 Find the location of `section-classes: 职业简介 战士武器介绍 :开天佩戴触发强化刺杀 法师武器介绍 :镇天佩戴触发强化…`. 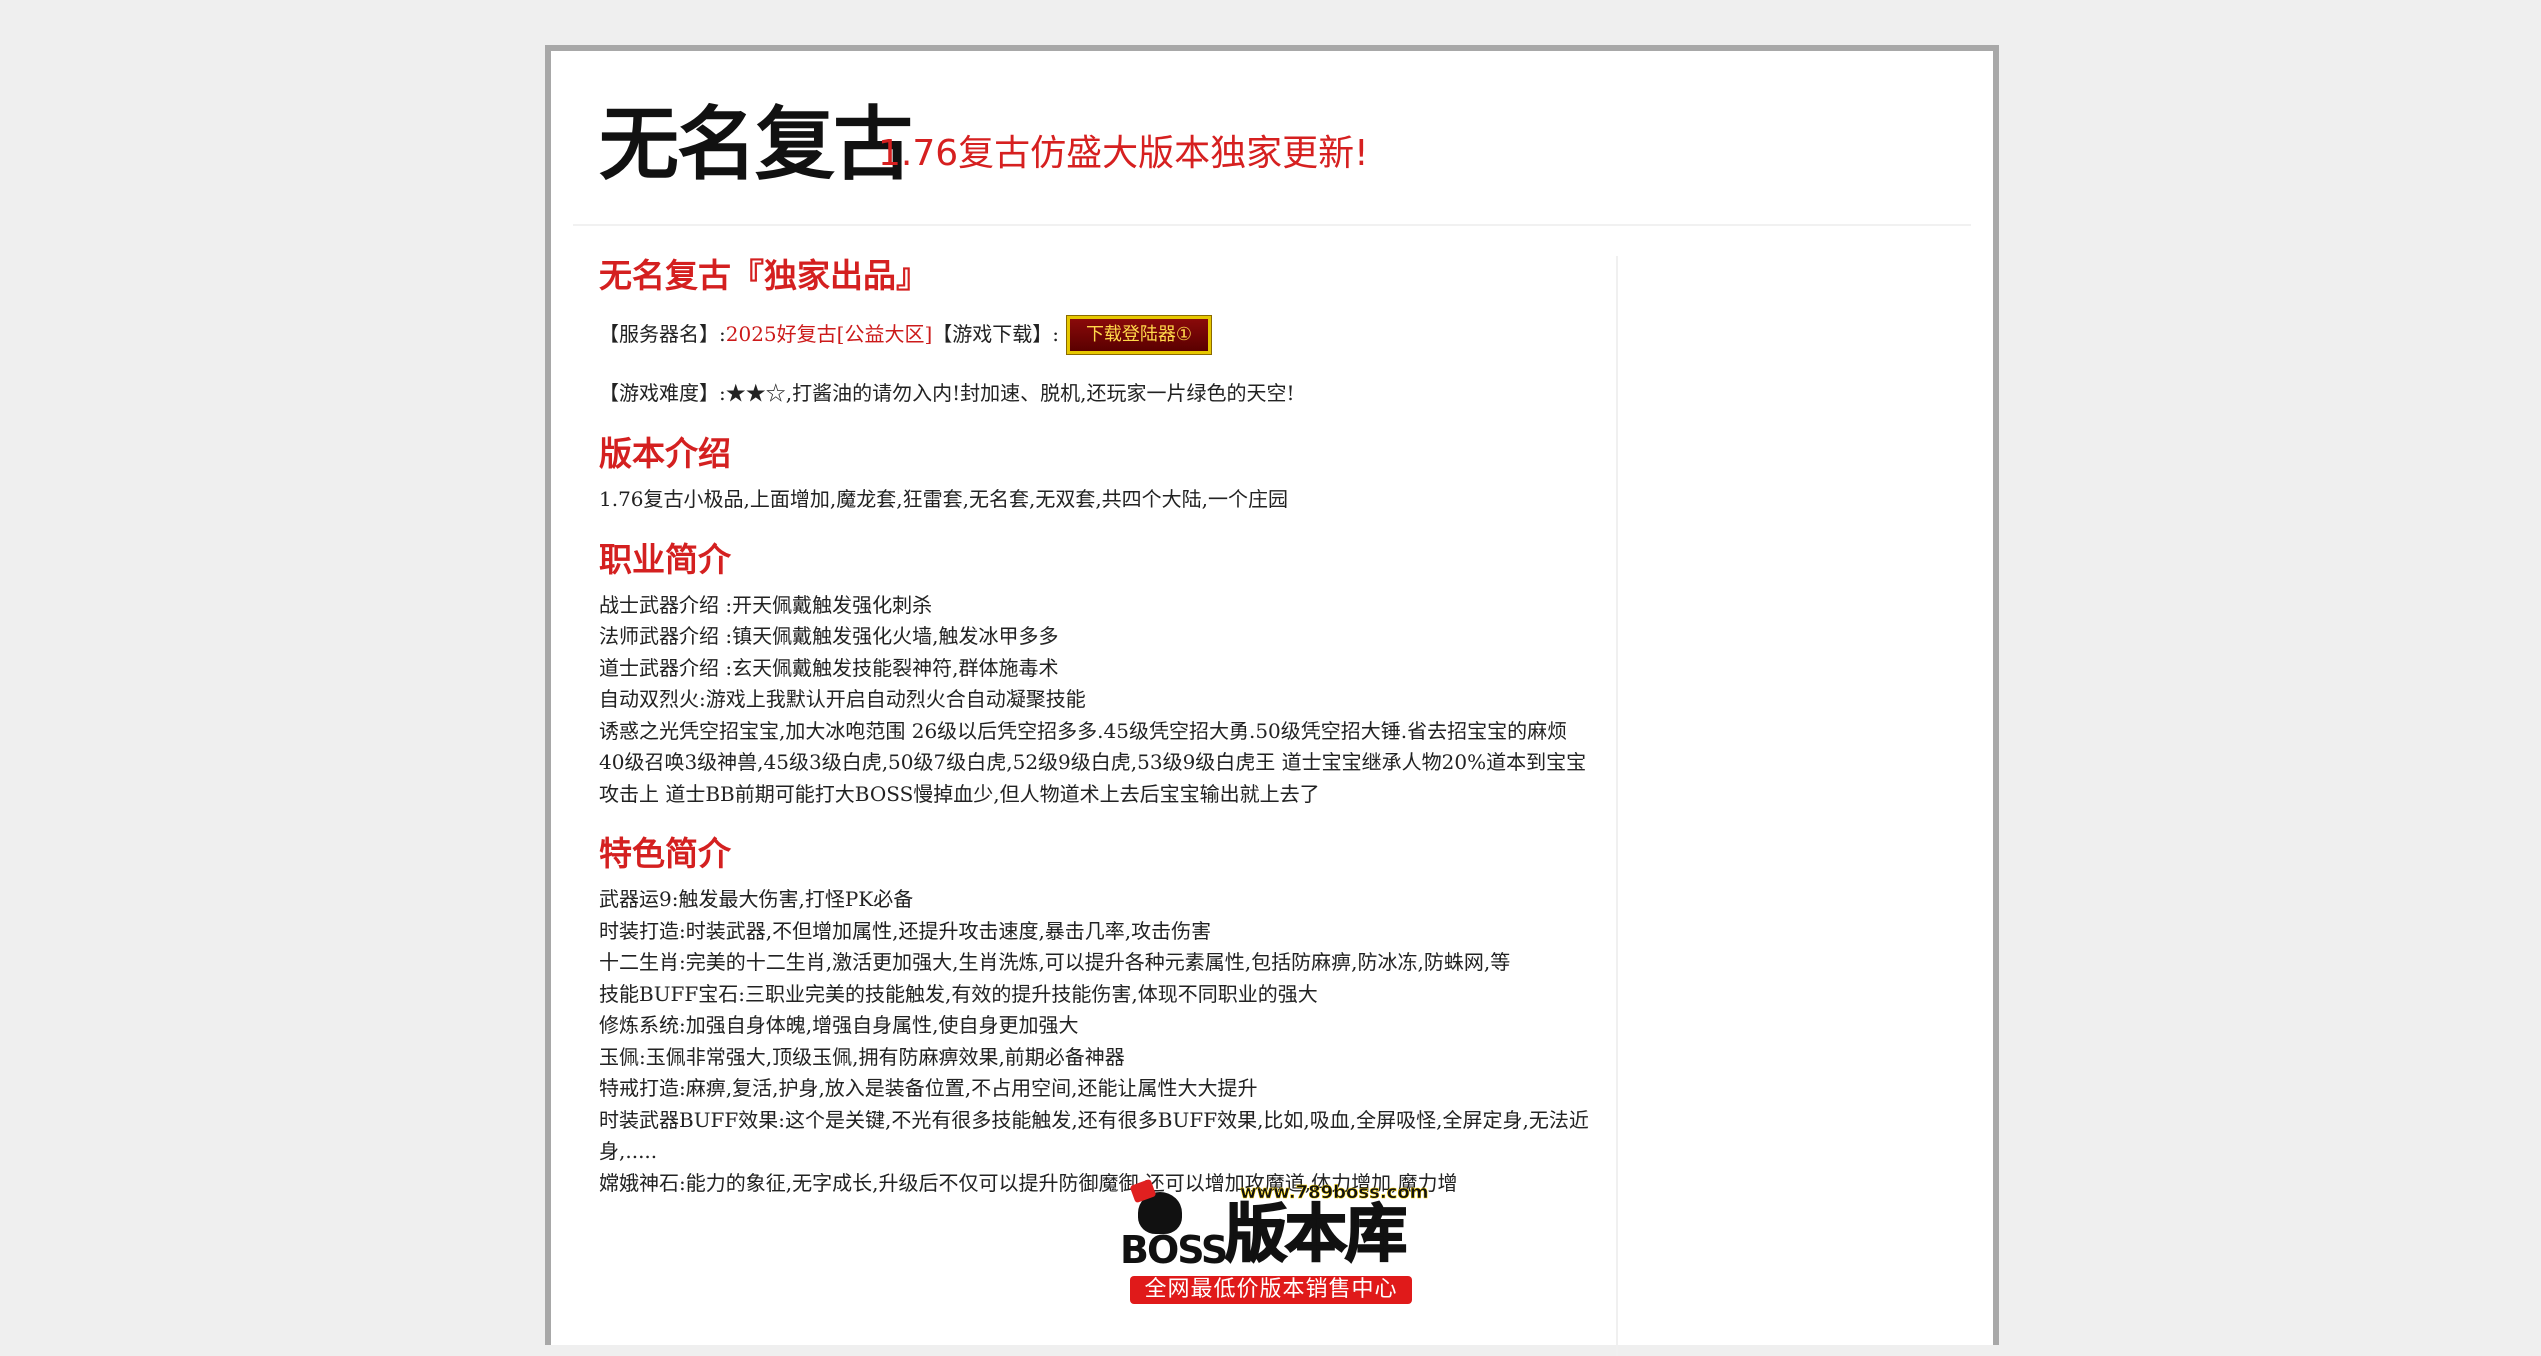

section-classes: 职业简介 战士武器介绍 :开天佩戴触发强化刺杀 法师武器介绍 :镇天佩戴触发强化… is located at coordinates (1096, 674).